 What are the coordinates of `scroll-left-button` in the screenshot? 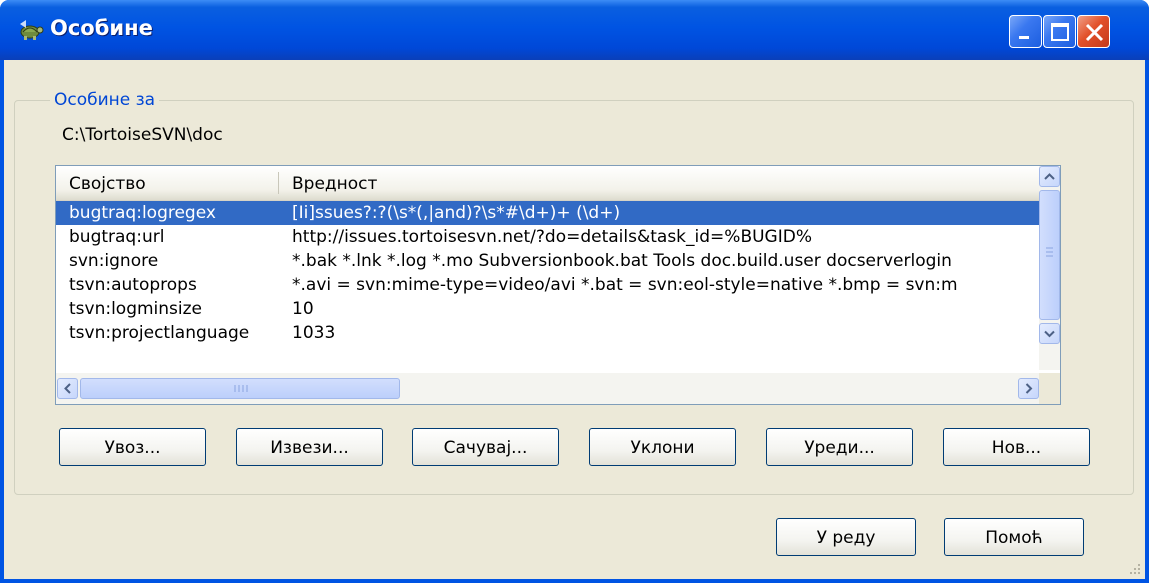 It's located at (67, 388).